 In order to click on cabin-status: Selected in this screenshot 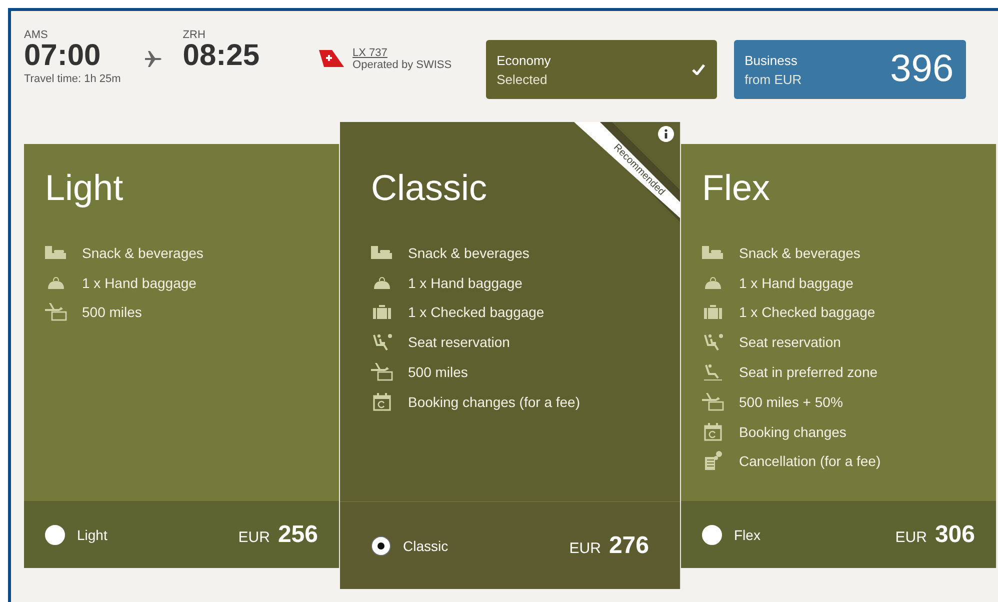, I will do `click(522, 79)`.